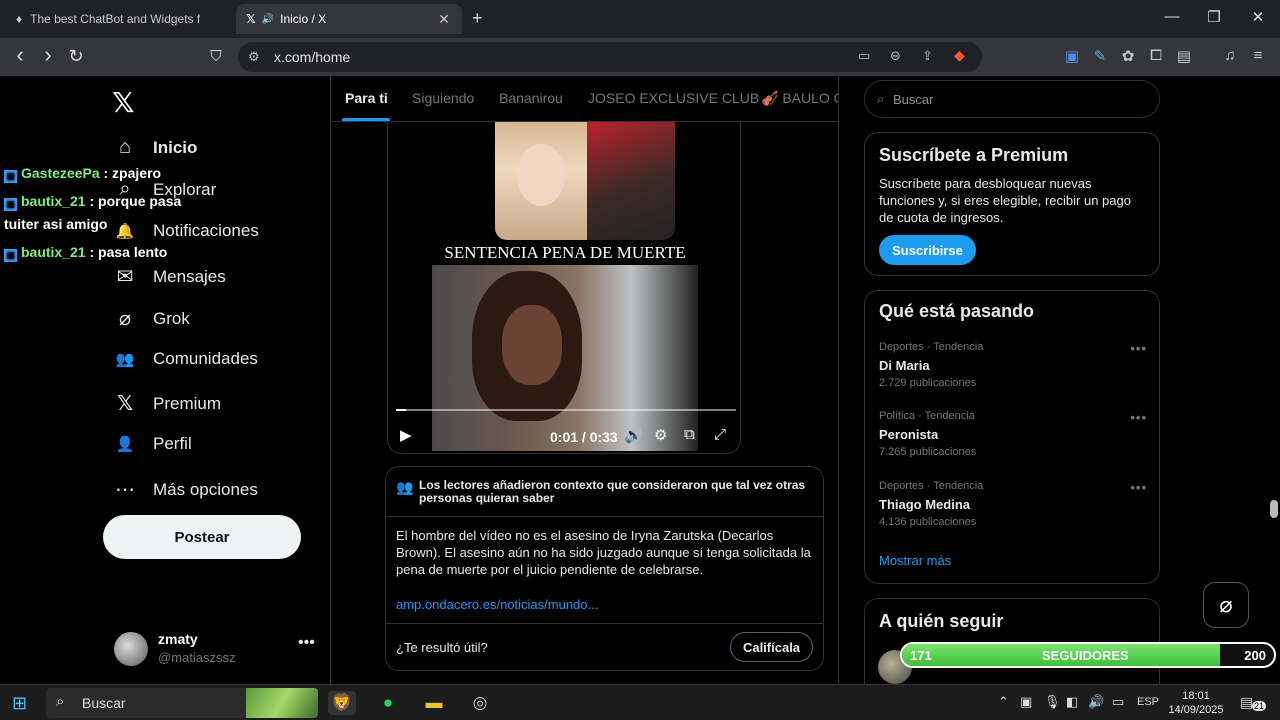 This screenshot has height=720, width=1280. Describe the element at coordinates (531, 98) in the screenshot. I see `tab-bananirou: Bananirou` at that location.